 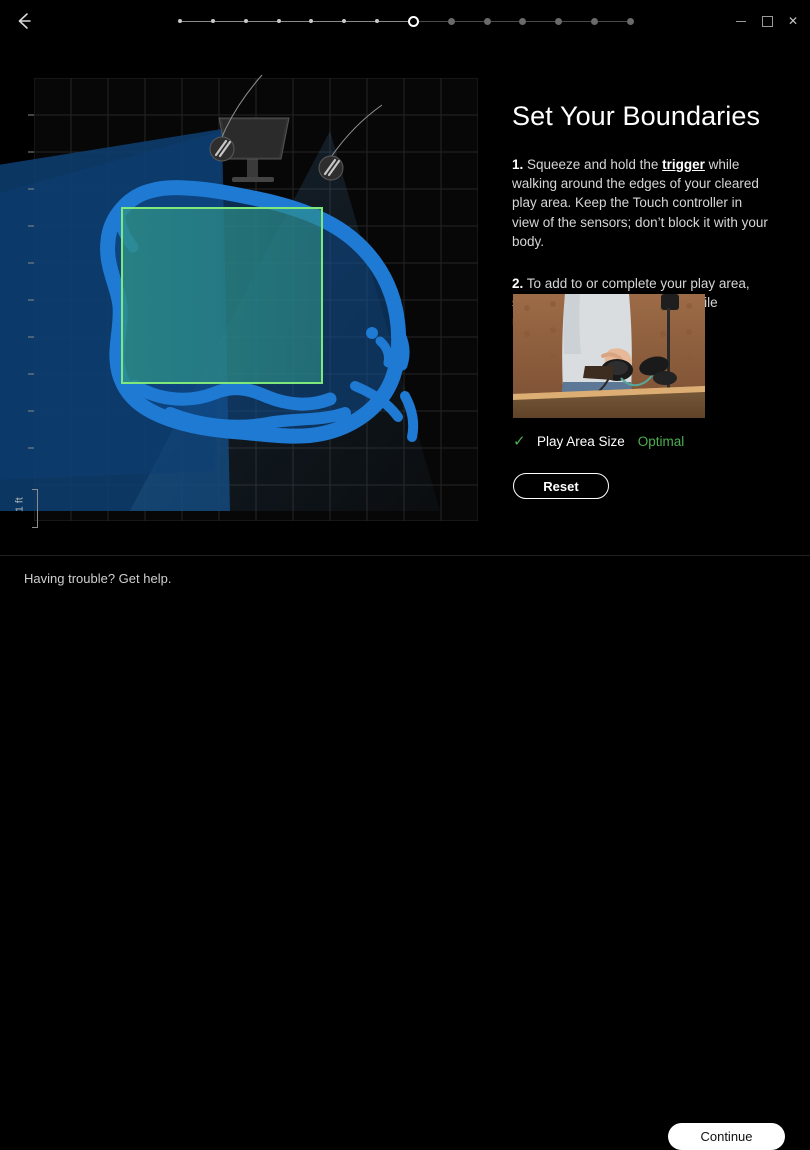 What do you see at coordinates (413, 21) in the screenshot?
I see `progress-dot-current` at bounding box center [413, 21].